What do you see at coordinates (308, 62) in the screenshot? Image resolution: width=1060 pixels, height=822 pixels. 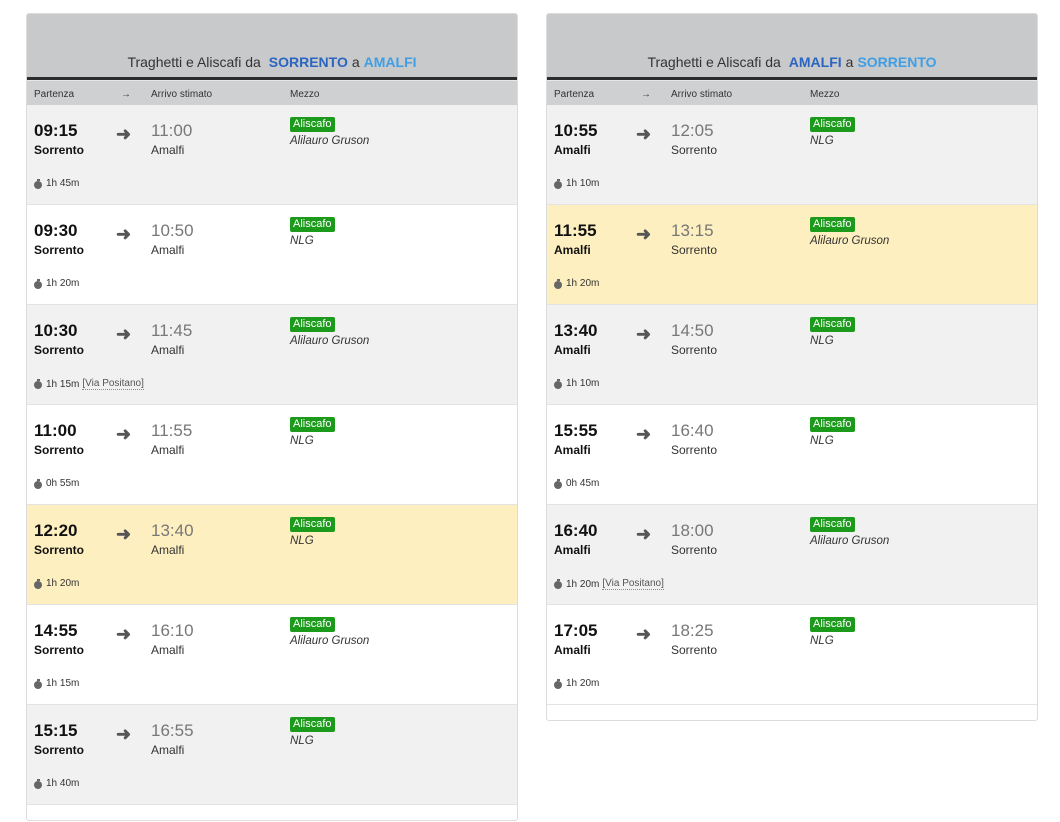 I see `title-from-city: SORRENTO` at bounding box center [308, 62].